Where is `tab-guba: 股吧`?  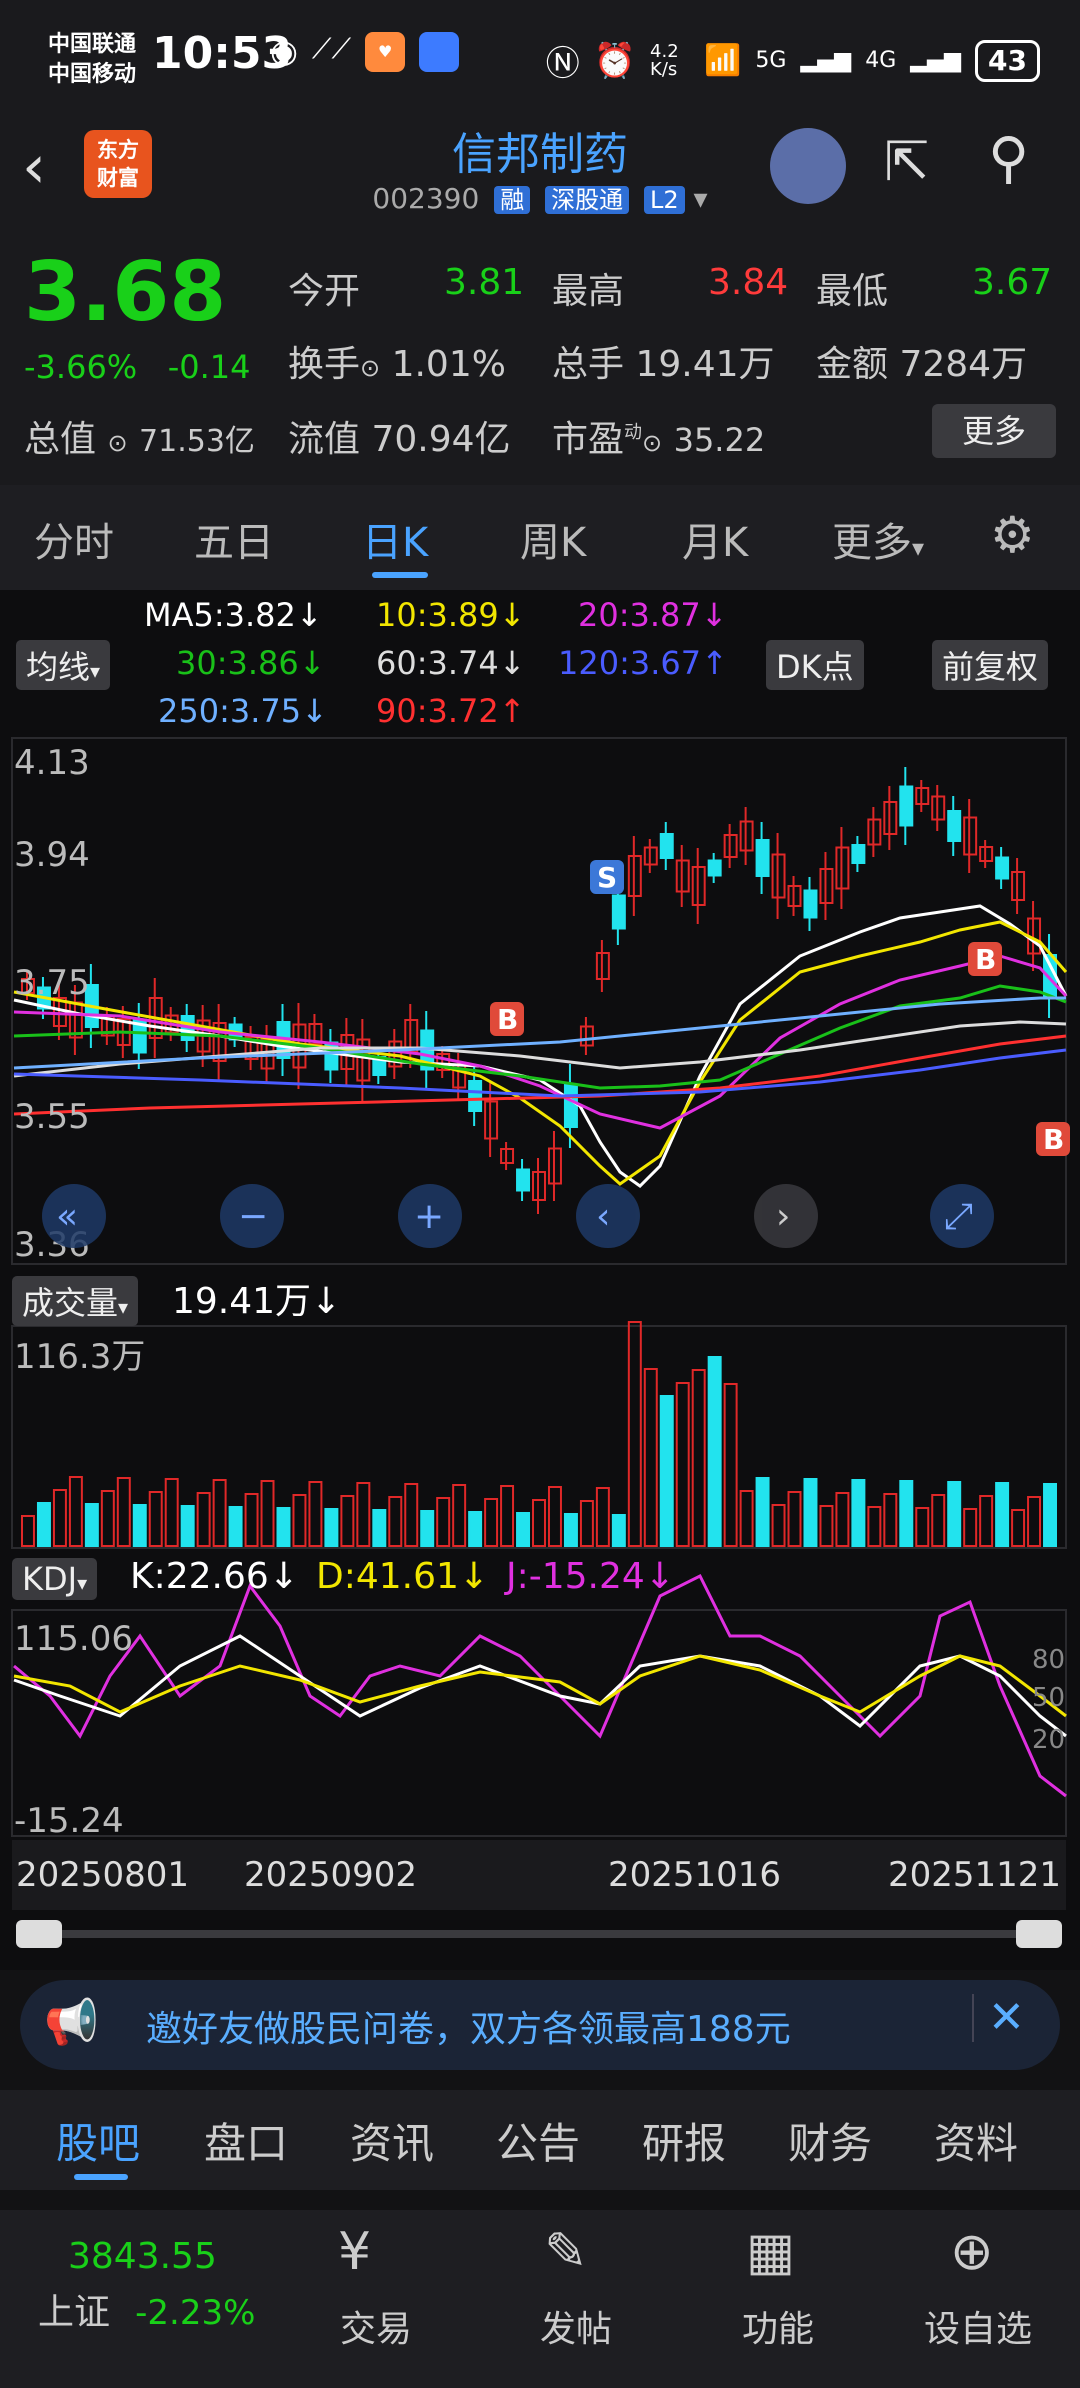 tab-guba: 股吧 is located at coordinates (98, 2140).